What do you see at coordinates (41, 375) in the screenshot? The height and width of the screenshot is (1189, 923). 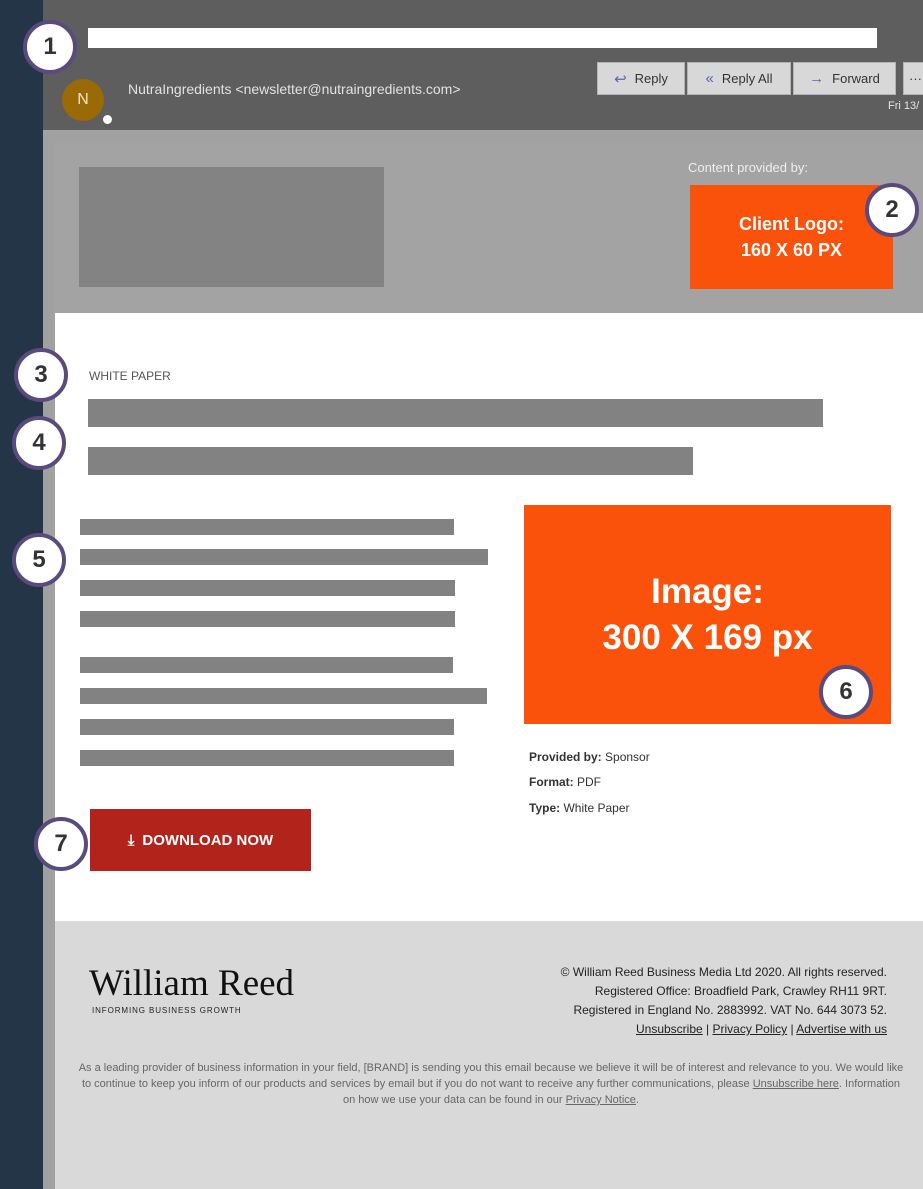 I see `annotation-marker-3: 3` at bounding box center [41, 375].